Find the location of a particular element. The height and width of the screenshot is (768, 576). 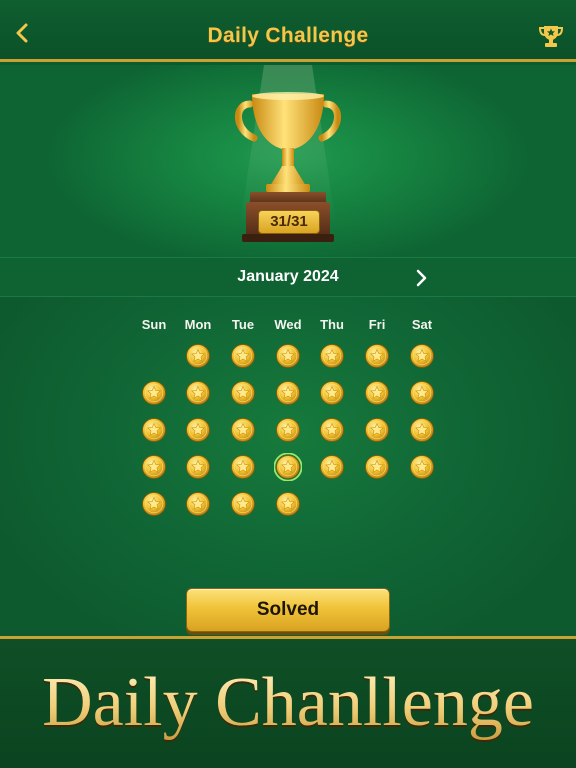

weekday-label: Sat is located at coordinates (422, 324).